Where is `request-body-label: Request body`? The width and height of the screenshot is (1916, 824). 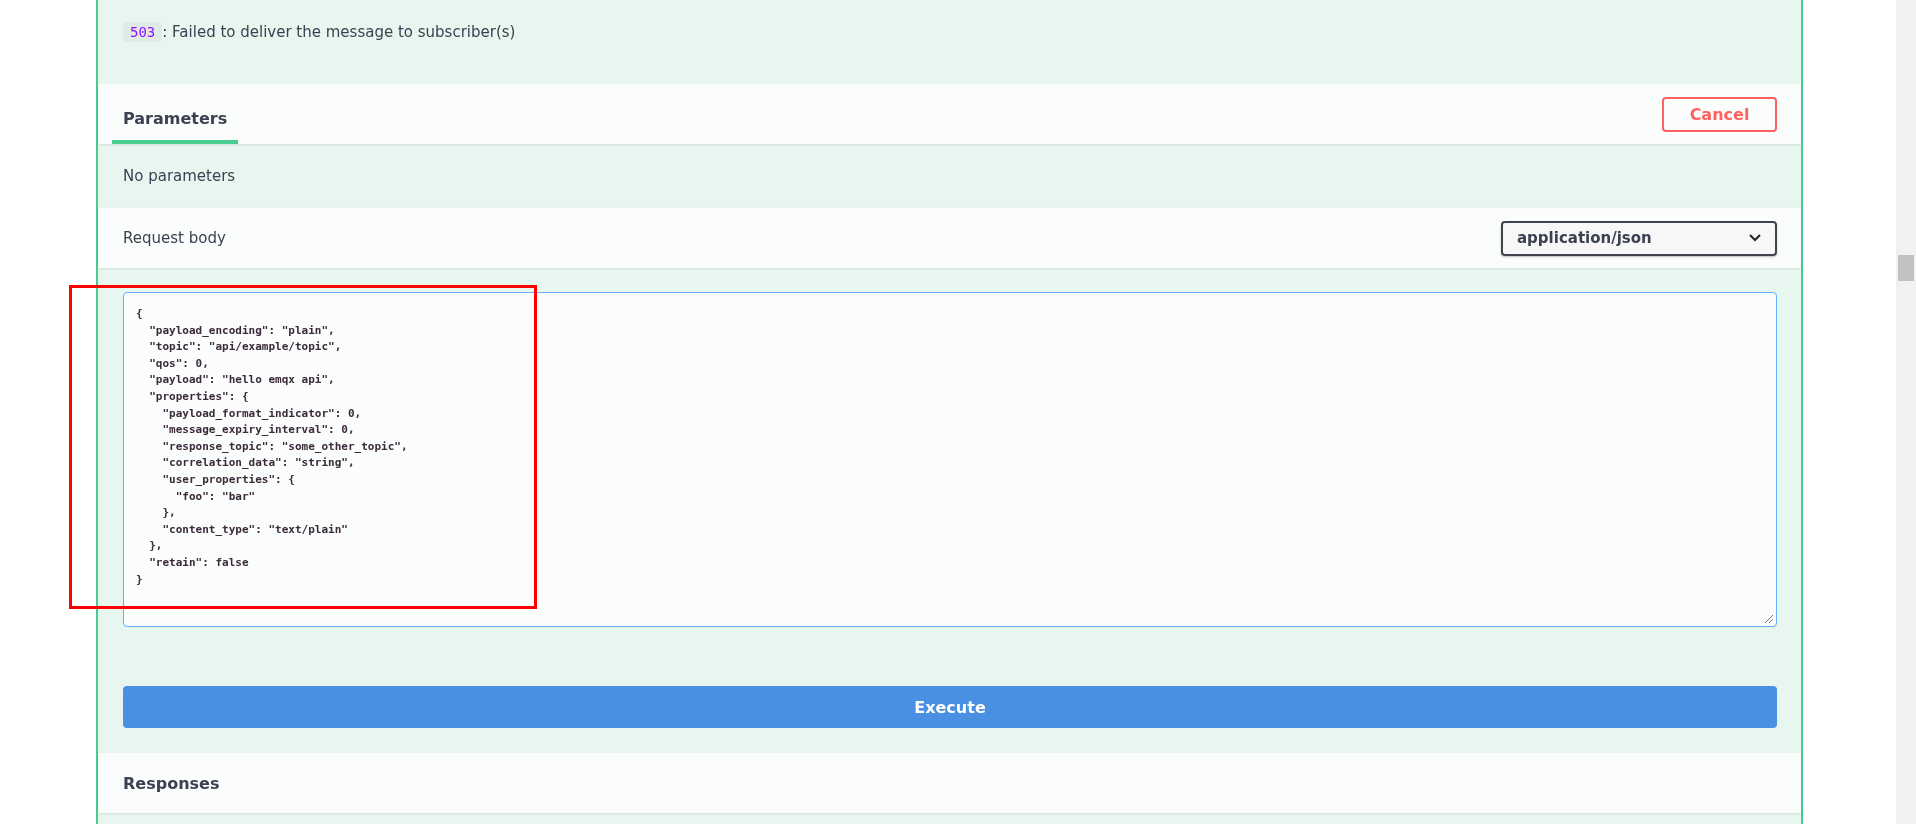 request-body-label: Request body is located at coordinates (174, 238).